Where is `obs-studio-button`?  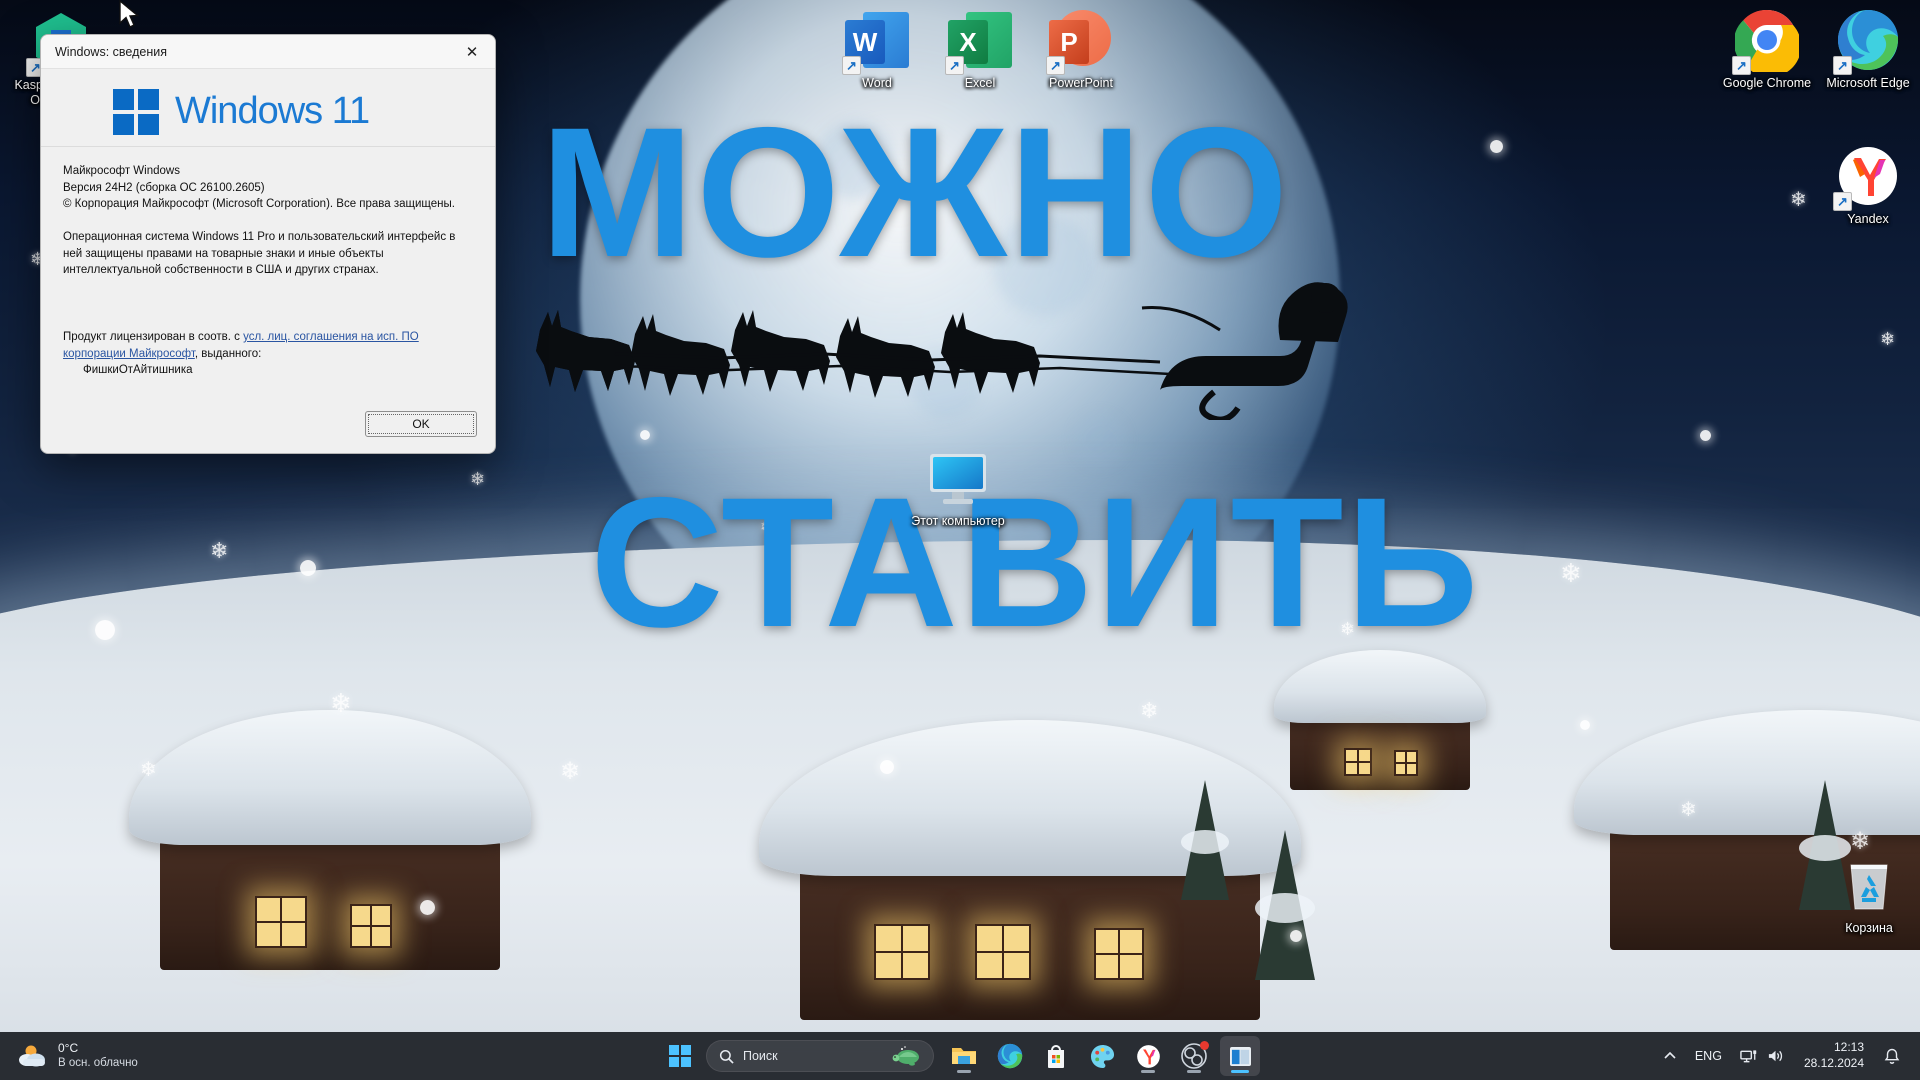
obs-studio-button is located at coordinates (1194, 1056).